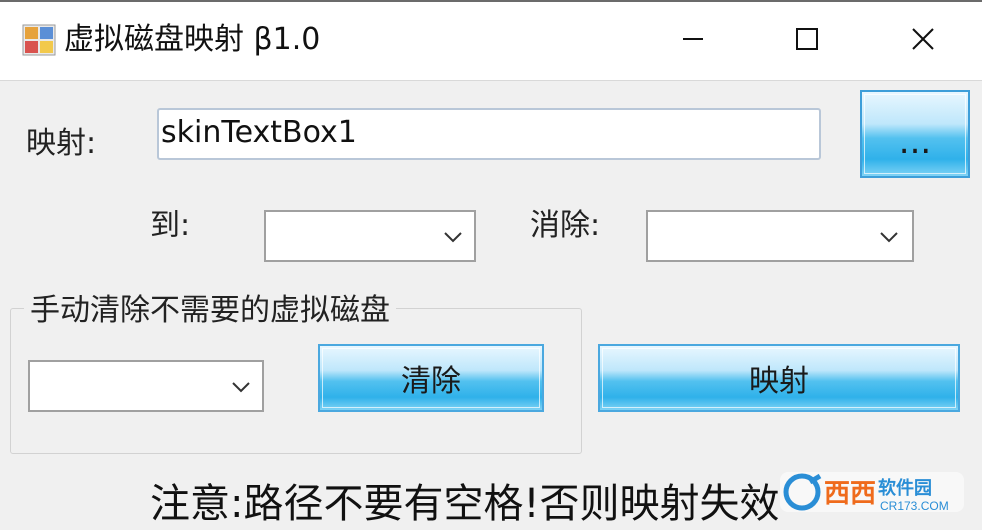 The width and height of the screenshot is (982, 530). Describe the element at coordinates (905, 487) in the screenshot. I see `svg-text: 软件园` at that location.